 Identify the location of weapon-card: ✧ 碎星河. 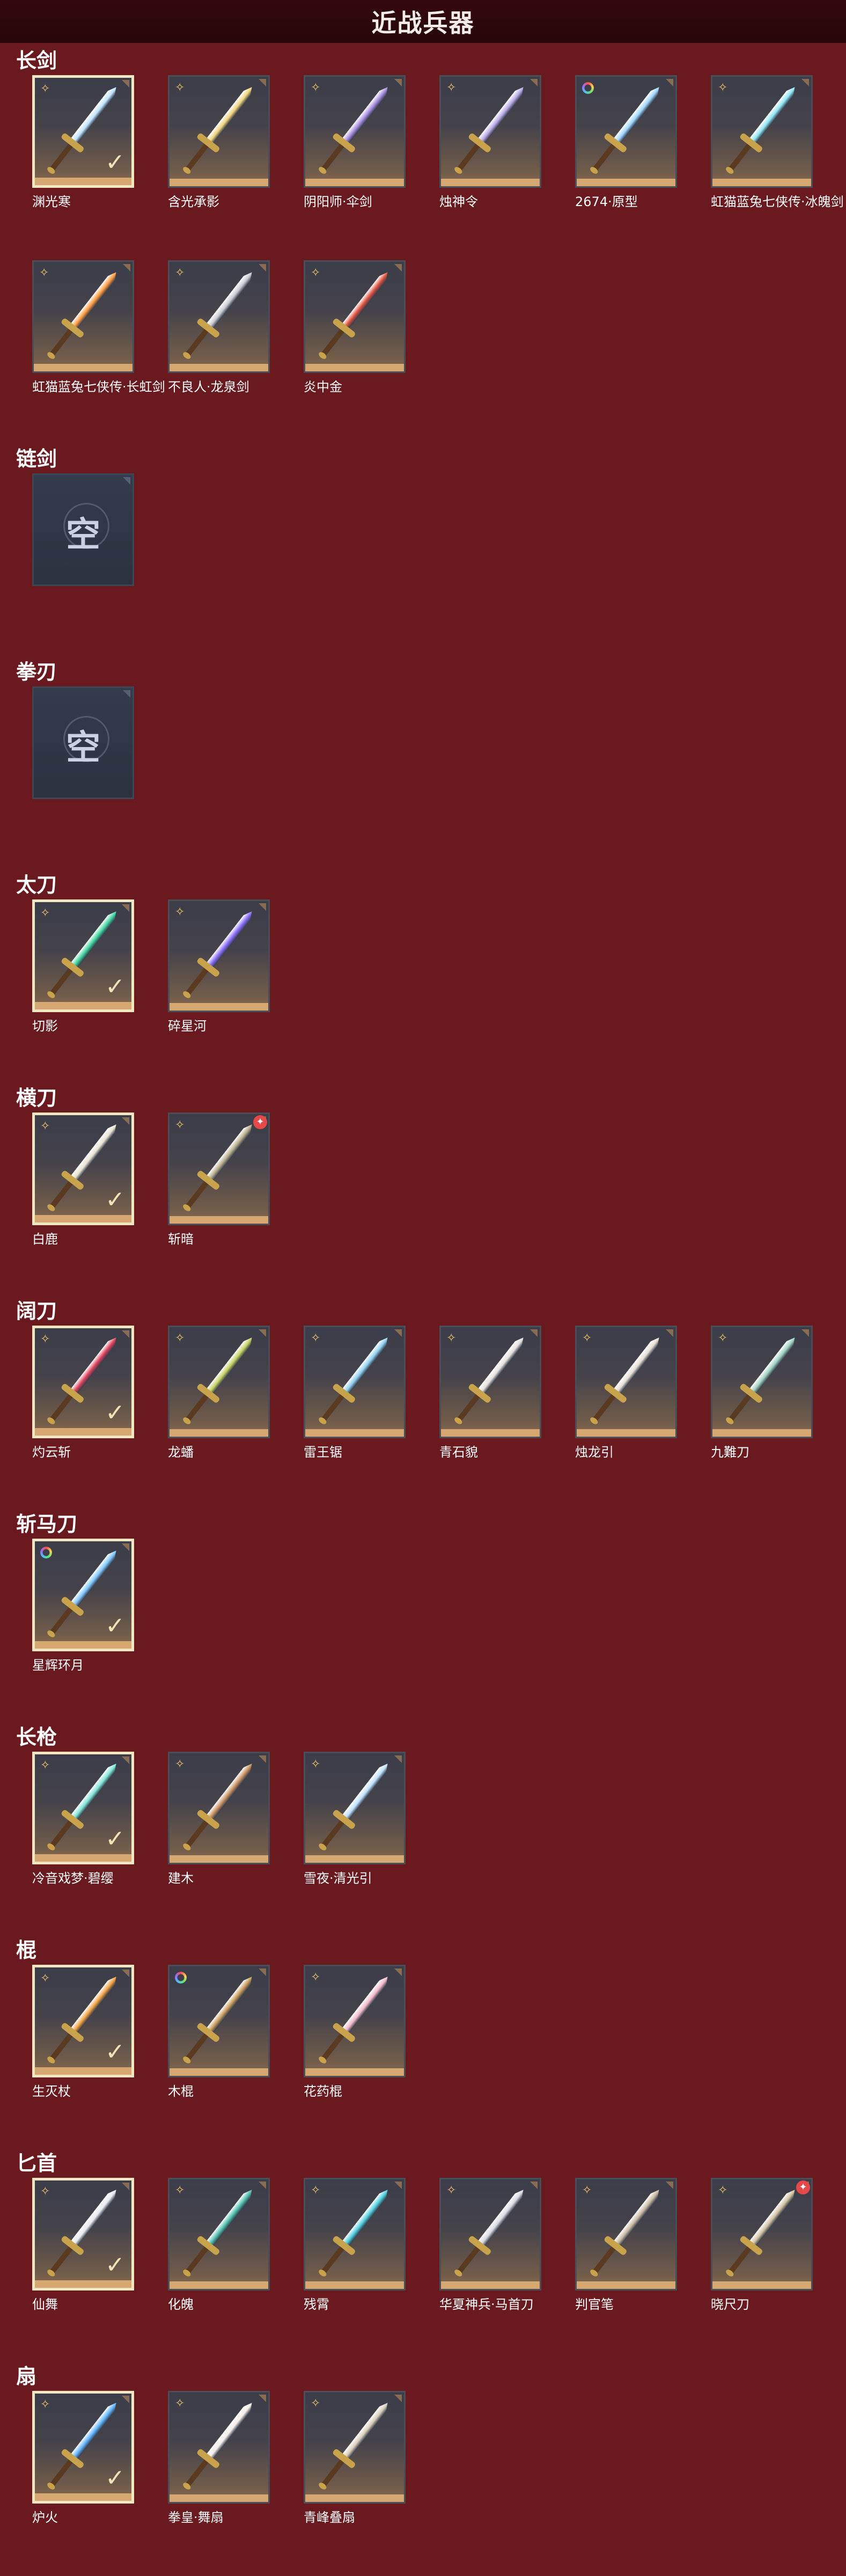
(219, 966).